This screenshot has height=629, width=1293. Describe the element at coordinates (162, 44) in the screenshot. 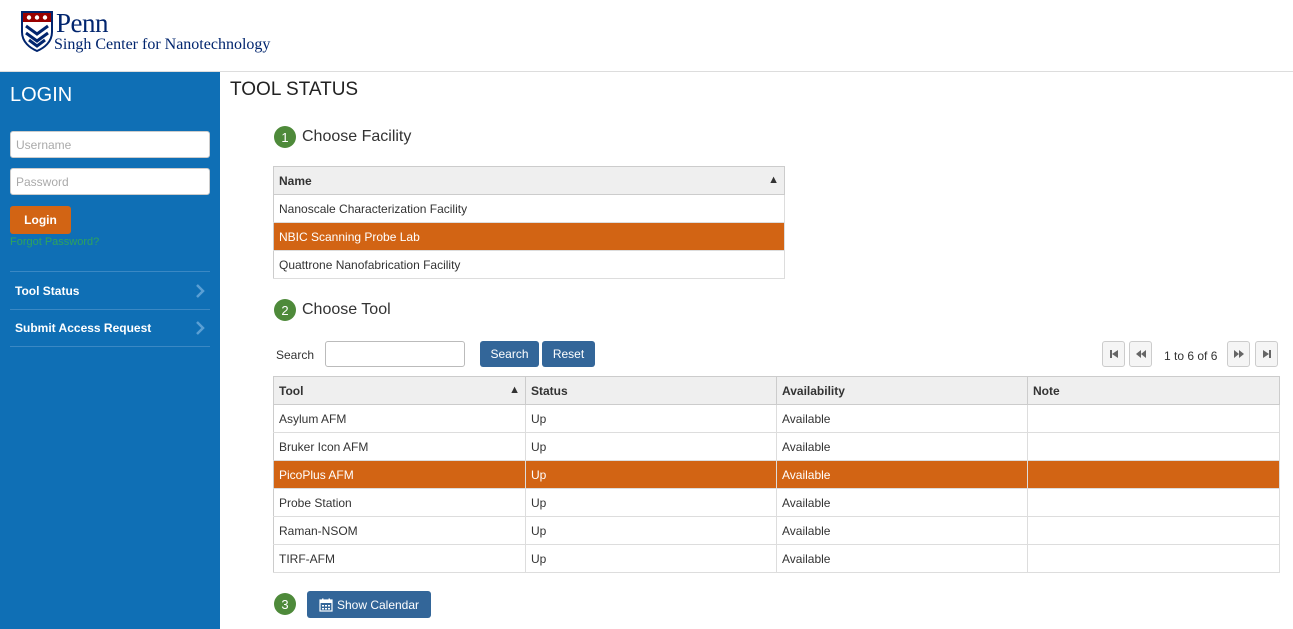

I see `logo-subtitle: Singh Center for Nanotechnology` at that location.